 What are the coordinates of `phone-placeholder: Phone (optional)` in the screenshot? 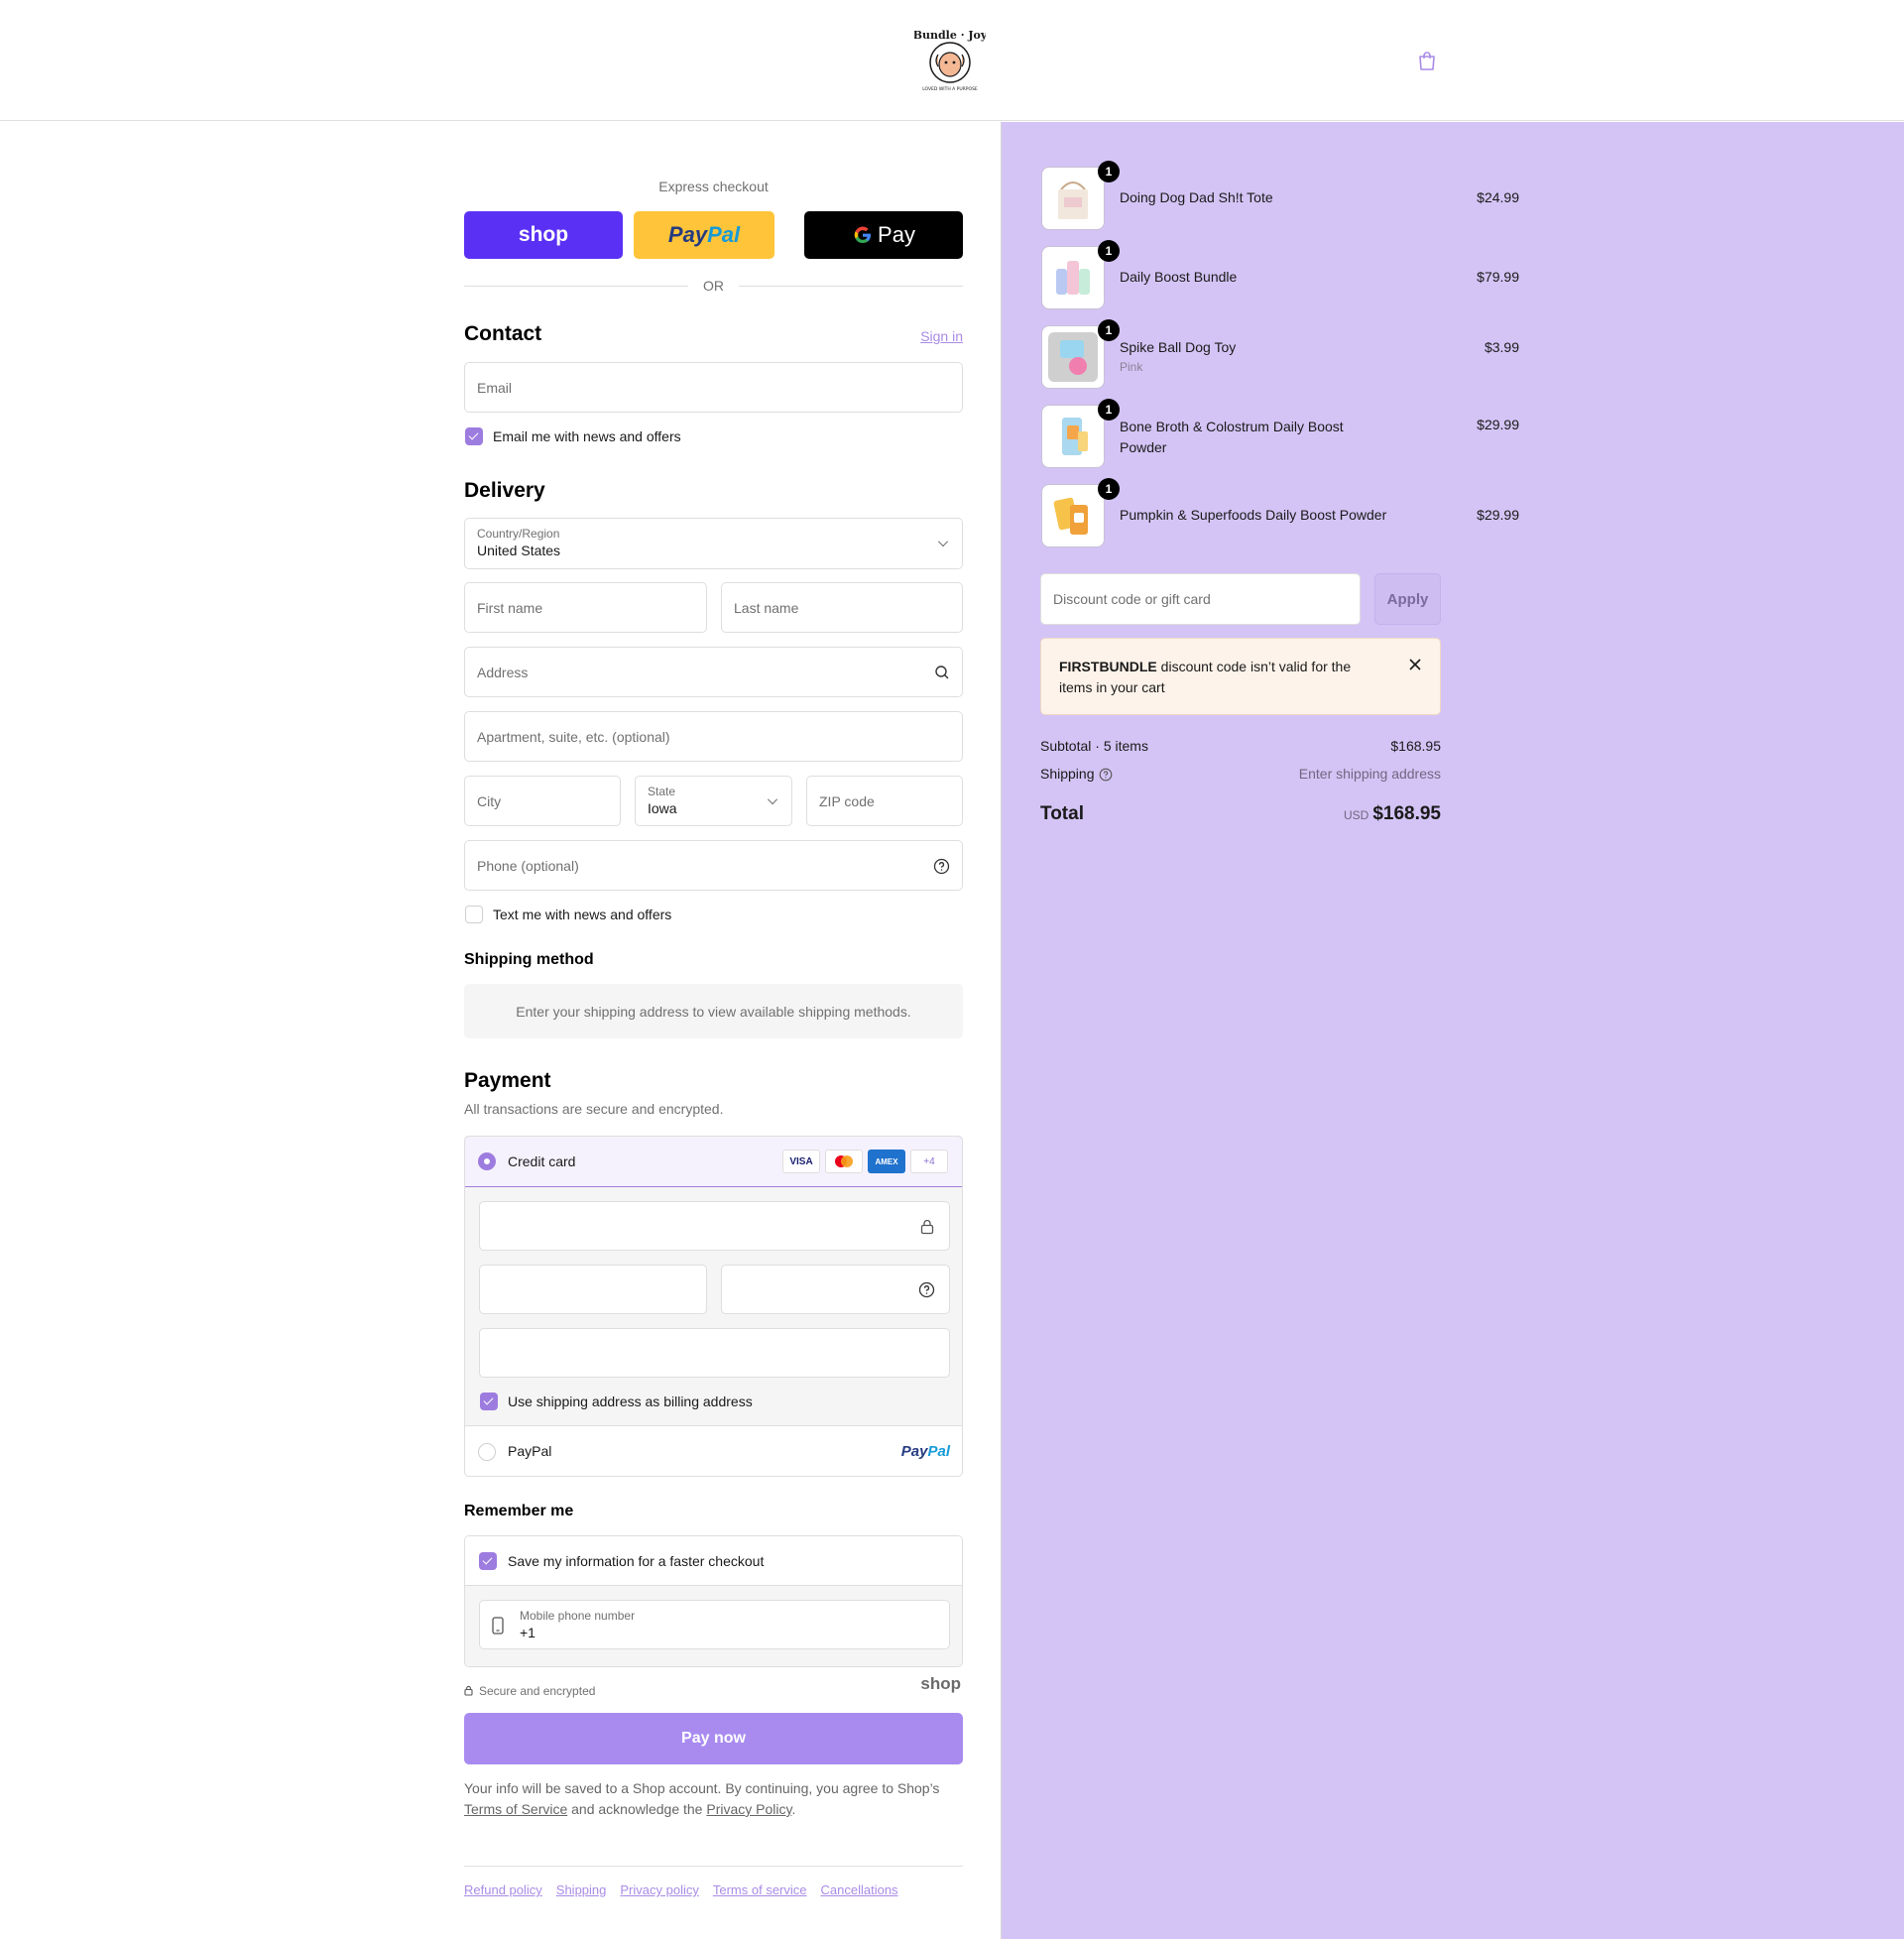 It's located at (528, 865).